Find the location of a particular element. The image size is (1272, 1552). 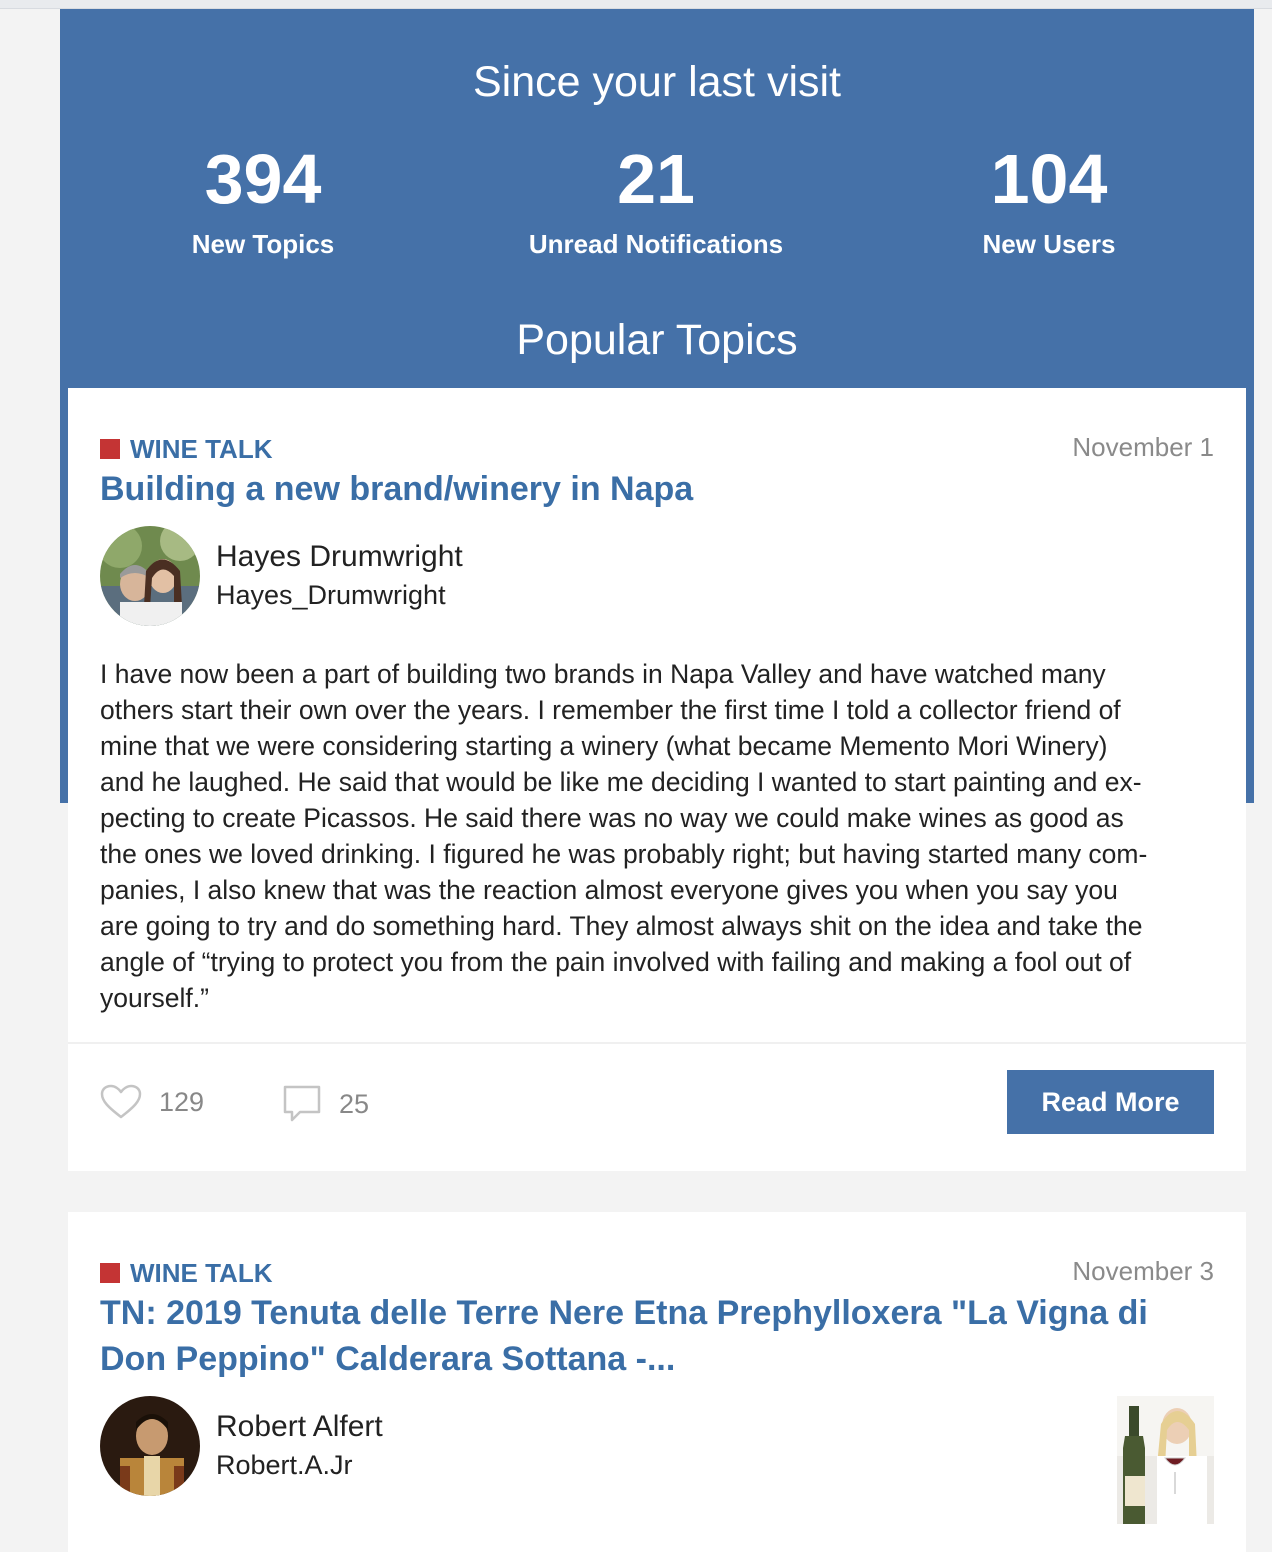

topic-title-link: Building a new brand/winery in Napa is located at coordinates (657, 489).